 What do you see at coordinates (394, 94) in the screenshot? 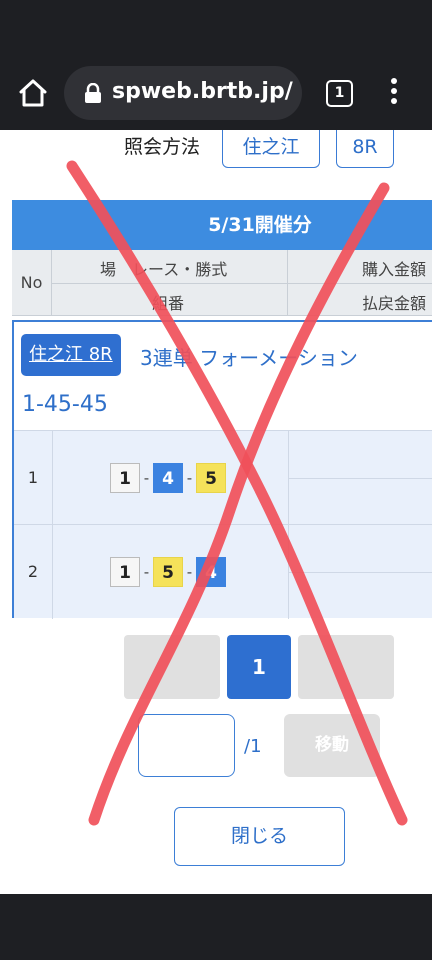
I see `more-vert-icon` at bounding box center [394, 94].